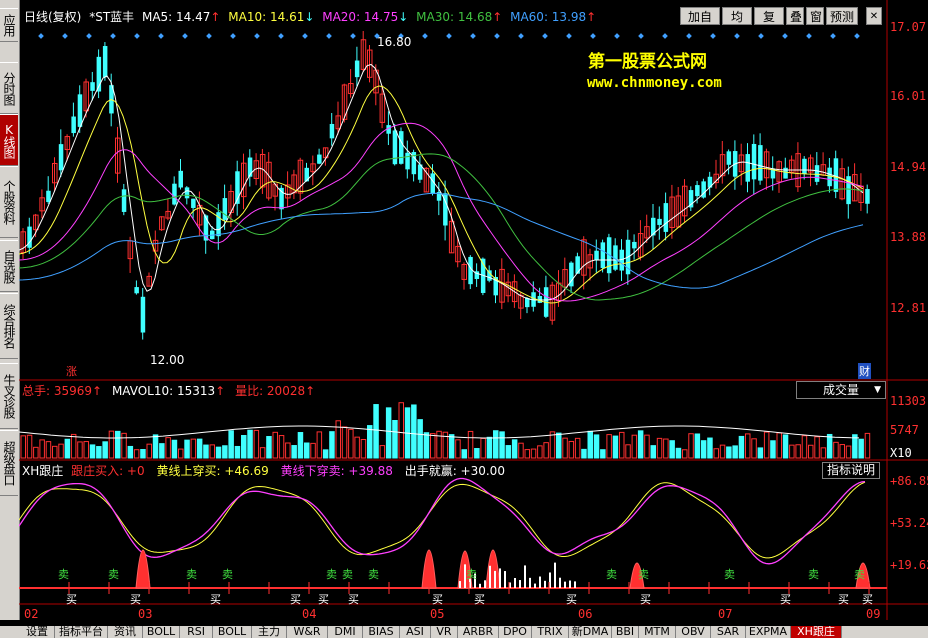  I want to click on bottom-tab: EXPMA, so click(768, 632).